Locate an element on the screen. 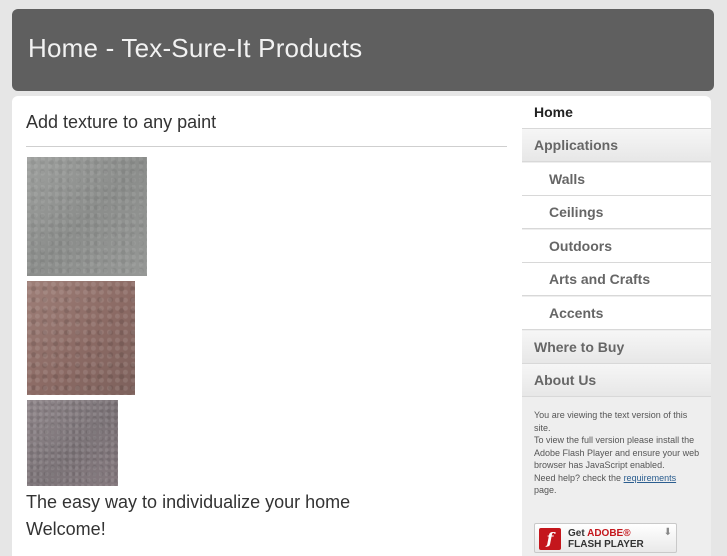 Image resolution: width=727 pixels, height=556 pixels. flash-badge-text: Get ADOBE® FLASH PLAYER is located at coordinates (606, 539).